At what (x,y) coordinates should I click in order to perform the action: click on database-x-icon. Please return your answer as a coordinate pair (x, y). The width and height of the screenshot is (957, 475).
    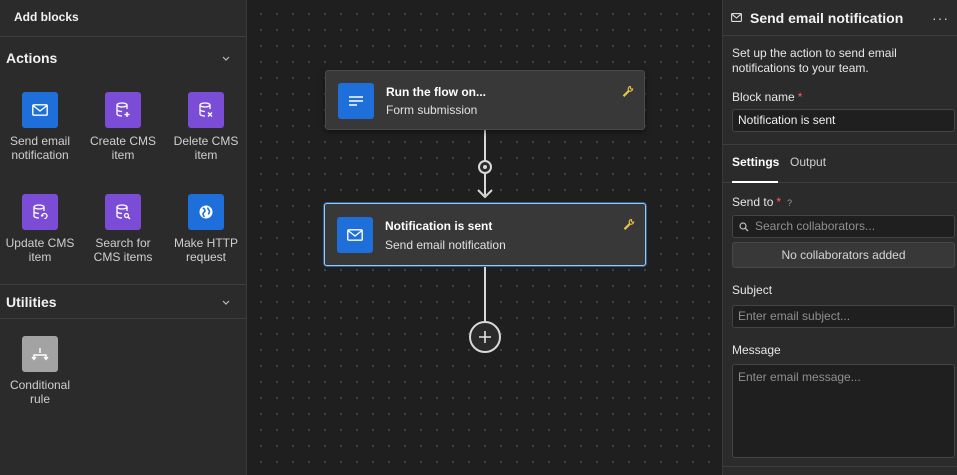
    Looking at the image, I should click on (206, 110).